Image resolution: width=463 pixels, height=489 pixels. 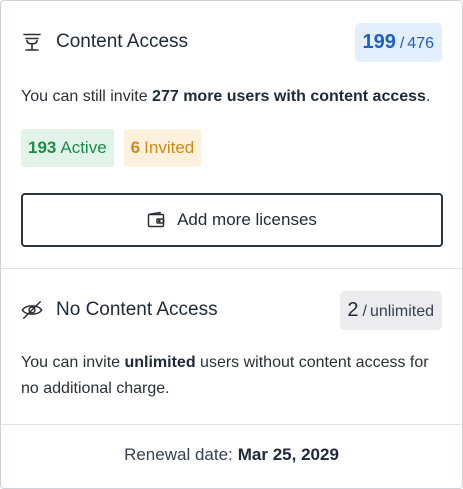 I want to click on invited-count: 6, so click(x=135, y=147).